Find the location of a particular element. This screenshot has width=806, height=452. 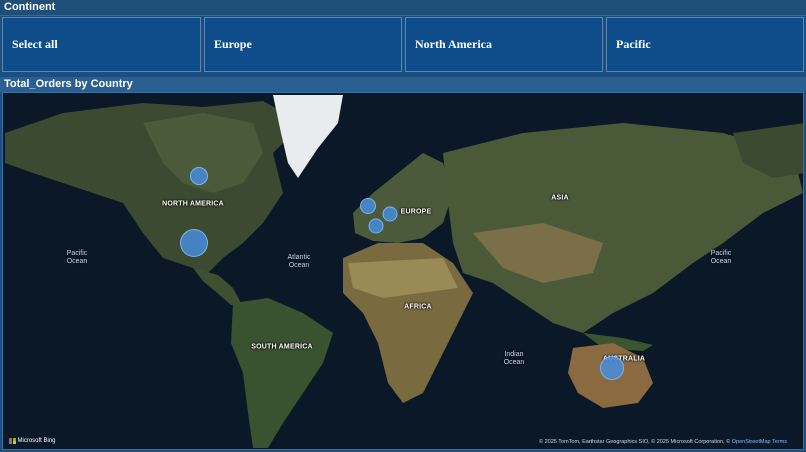

label-pacific-ocean-right: Pacific Ocean is located at coordinates (721, 258).